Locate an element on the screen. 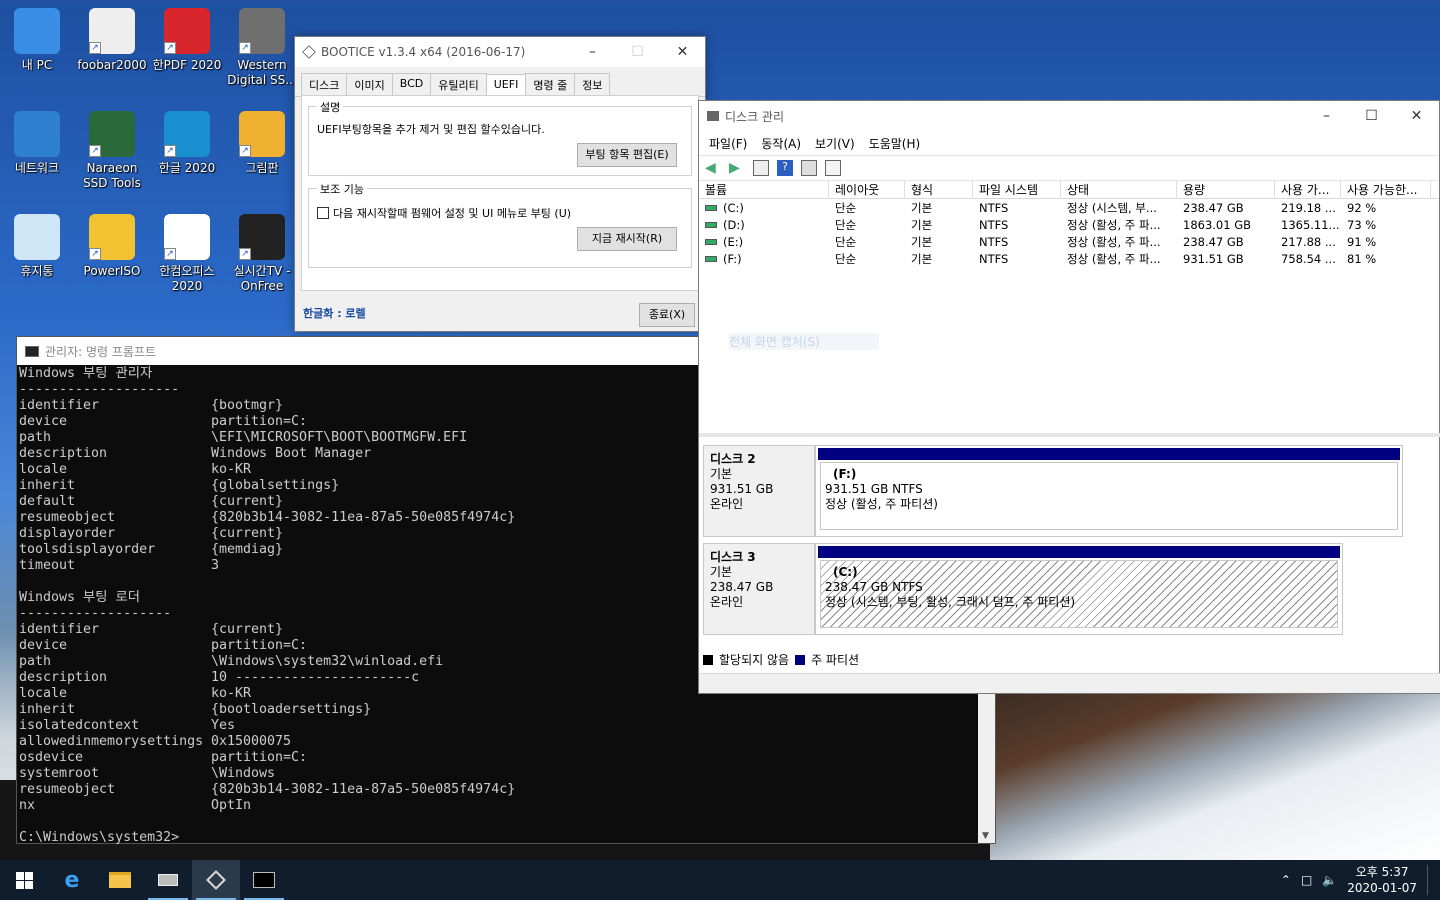  desktop-icon-label: 한PDF 2020 is located at coordinates (187, 65).